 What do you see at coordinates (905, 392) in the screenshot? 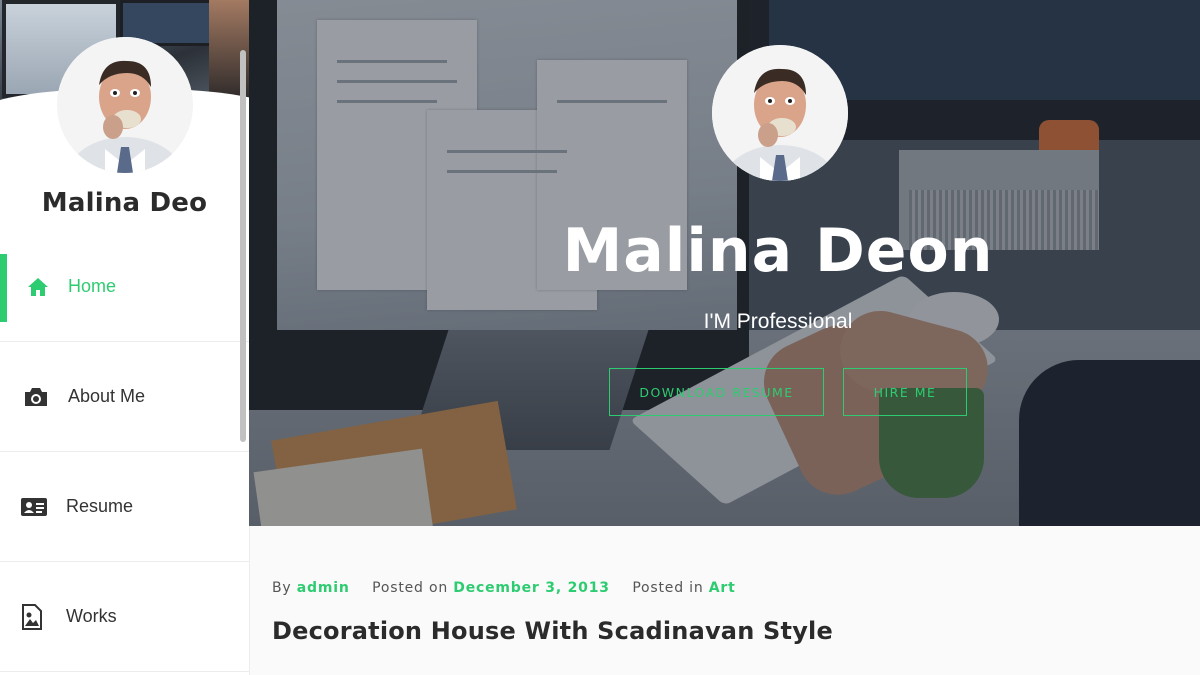
I see `hire-me-button: HIRE ME` at bounding box center [905, 392].